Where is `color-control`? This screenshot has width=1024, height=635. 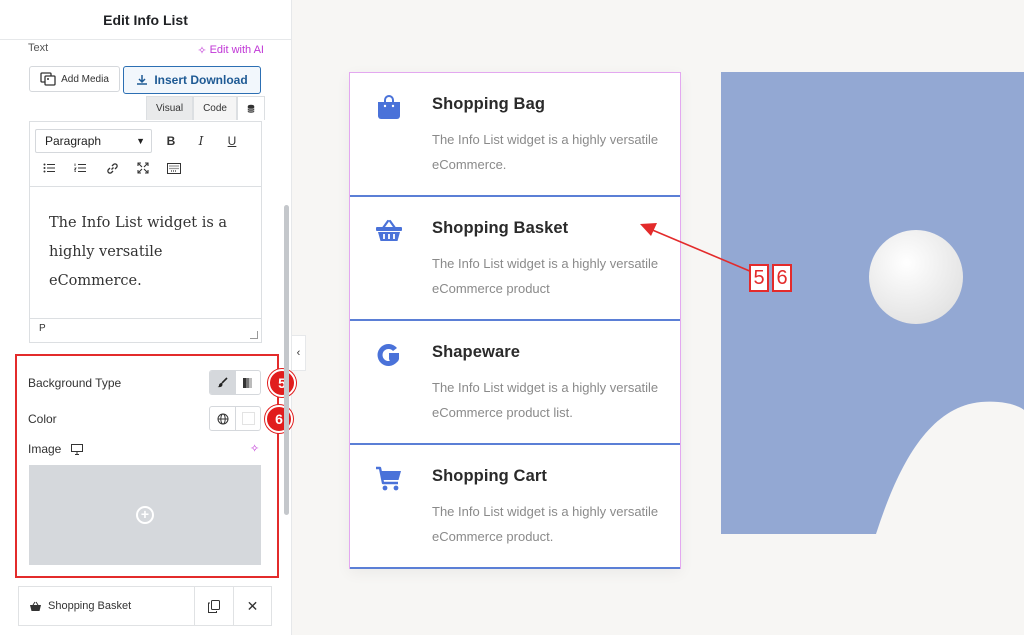 color-control is located at coordinates (235, 418).